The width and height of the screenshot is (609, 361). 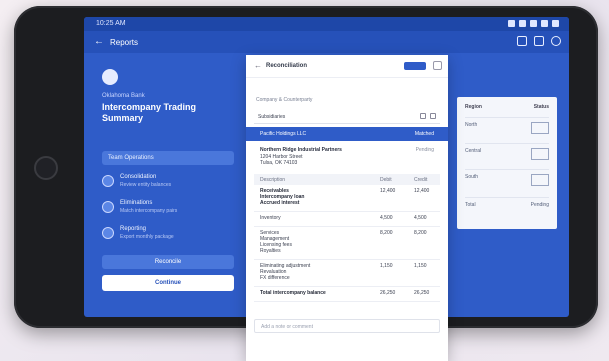 What do you see at coordinates (167, 181) in the screenshot?
I see `feature-item: Consolidation Review entity balances` at bounding box center [167, 181].